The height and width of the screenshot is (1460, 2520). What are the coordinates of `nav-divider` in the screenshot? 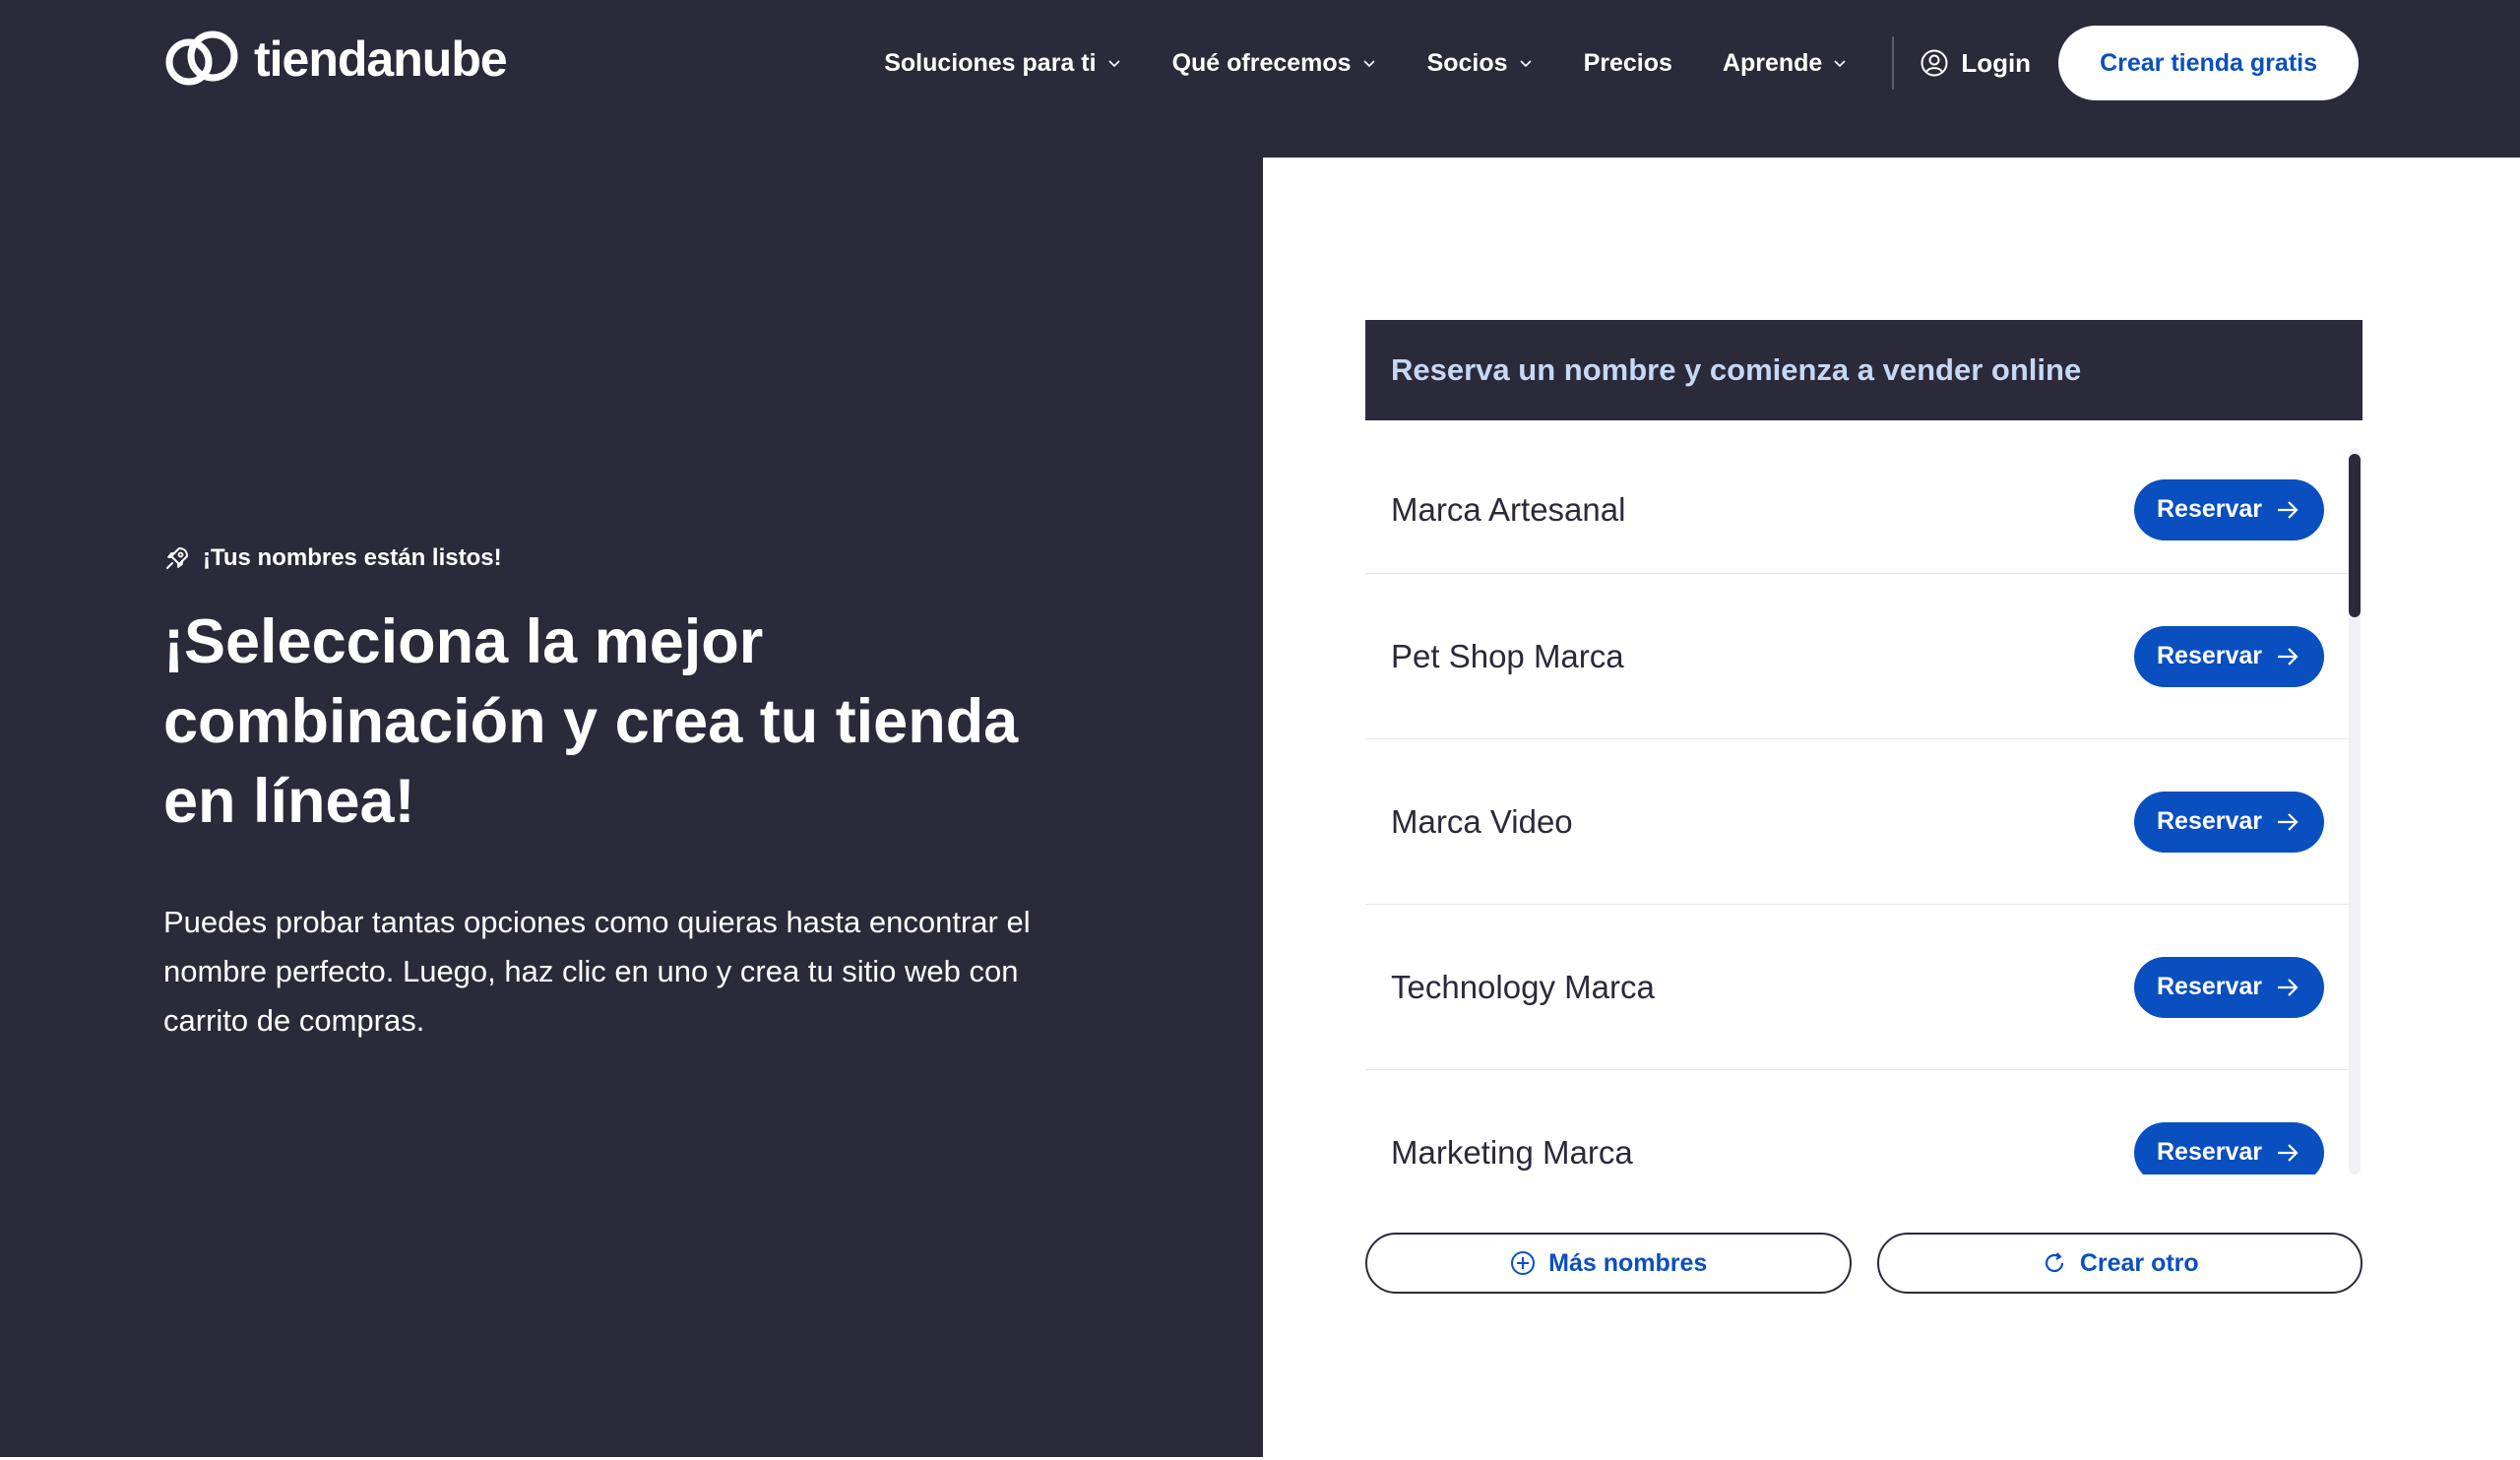 It's located at (1893, 63).